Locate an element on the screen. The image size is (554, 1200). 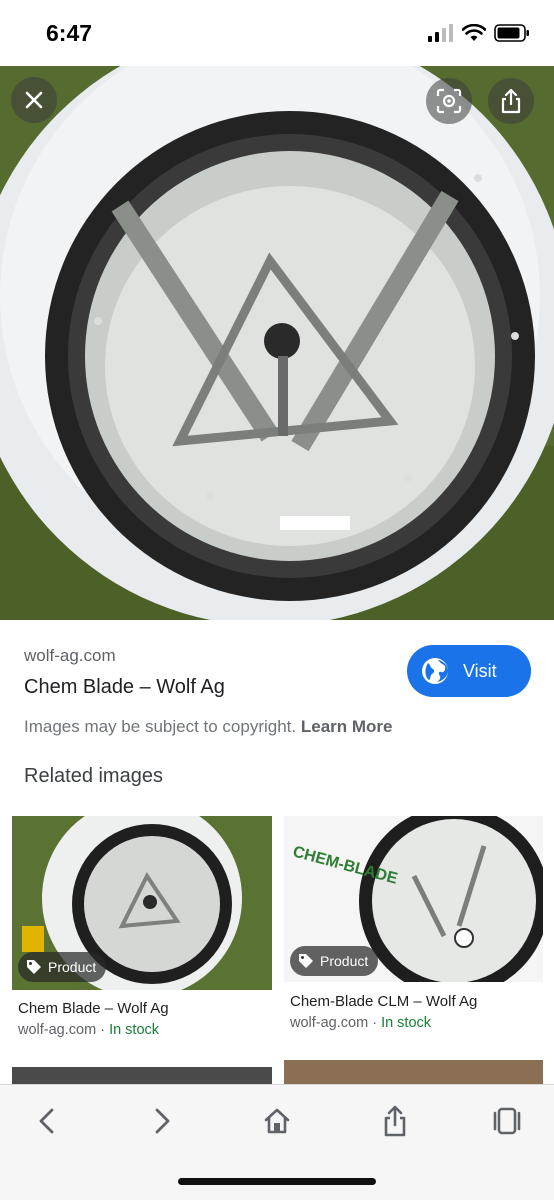
close-button is located at coordinates (34, 100).